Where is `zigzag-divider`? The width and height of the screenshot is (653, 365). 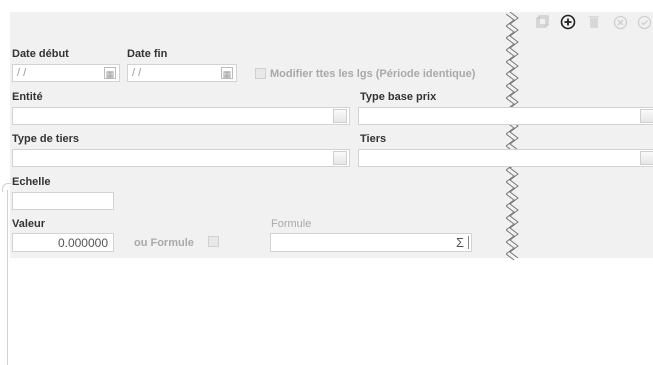
zigzag-divider is located at coordinates (512, 136).